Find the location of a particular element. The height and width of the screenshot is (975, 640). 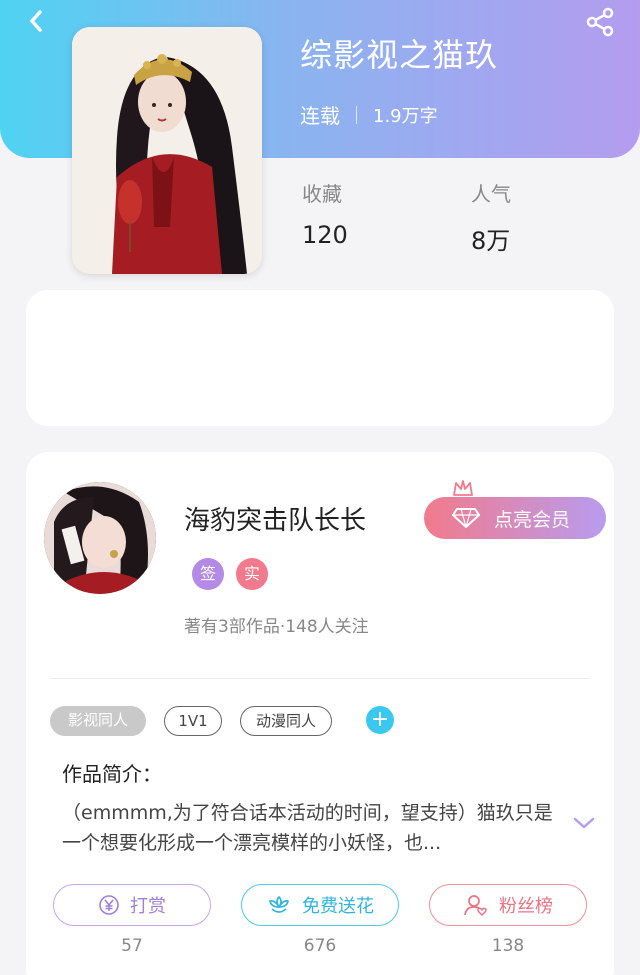

plus-icon: + is located at coordinates (380, 719).